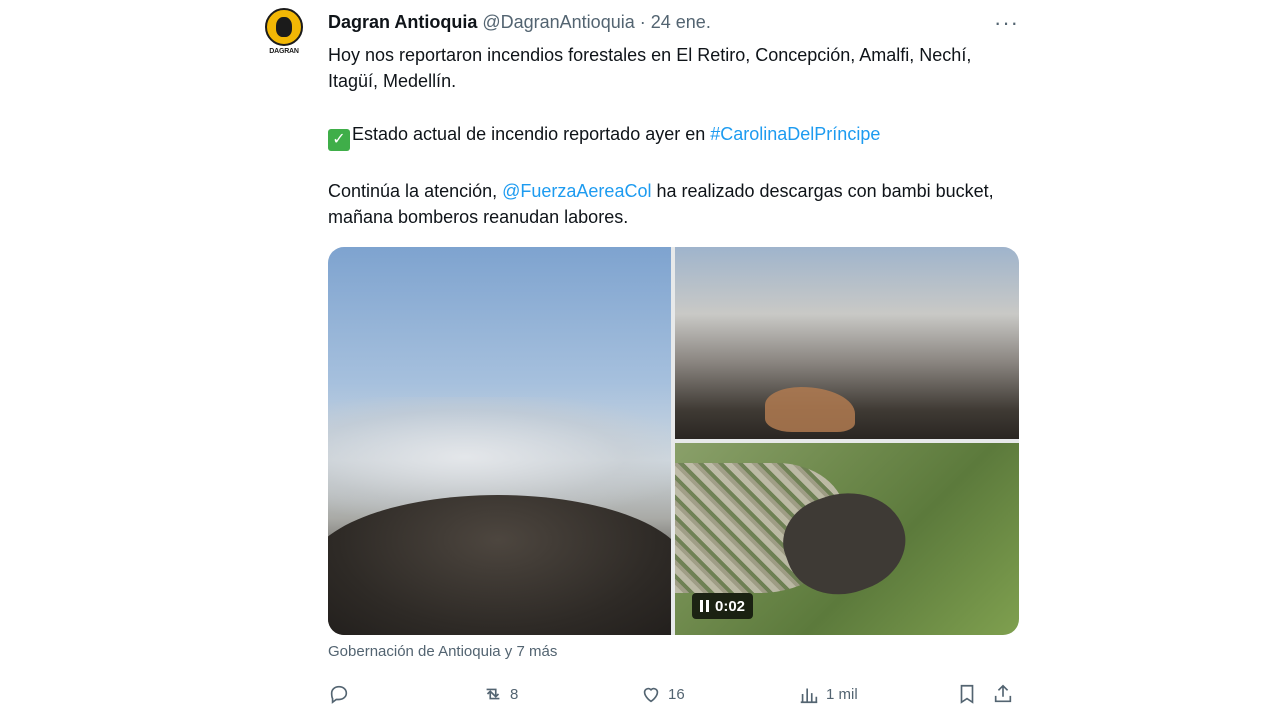  Describe the element at coordinates (558, 22) in the screenshot. I see `author-handle: @DagranAntioquia` at that location.